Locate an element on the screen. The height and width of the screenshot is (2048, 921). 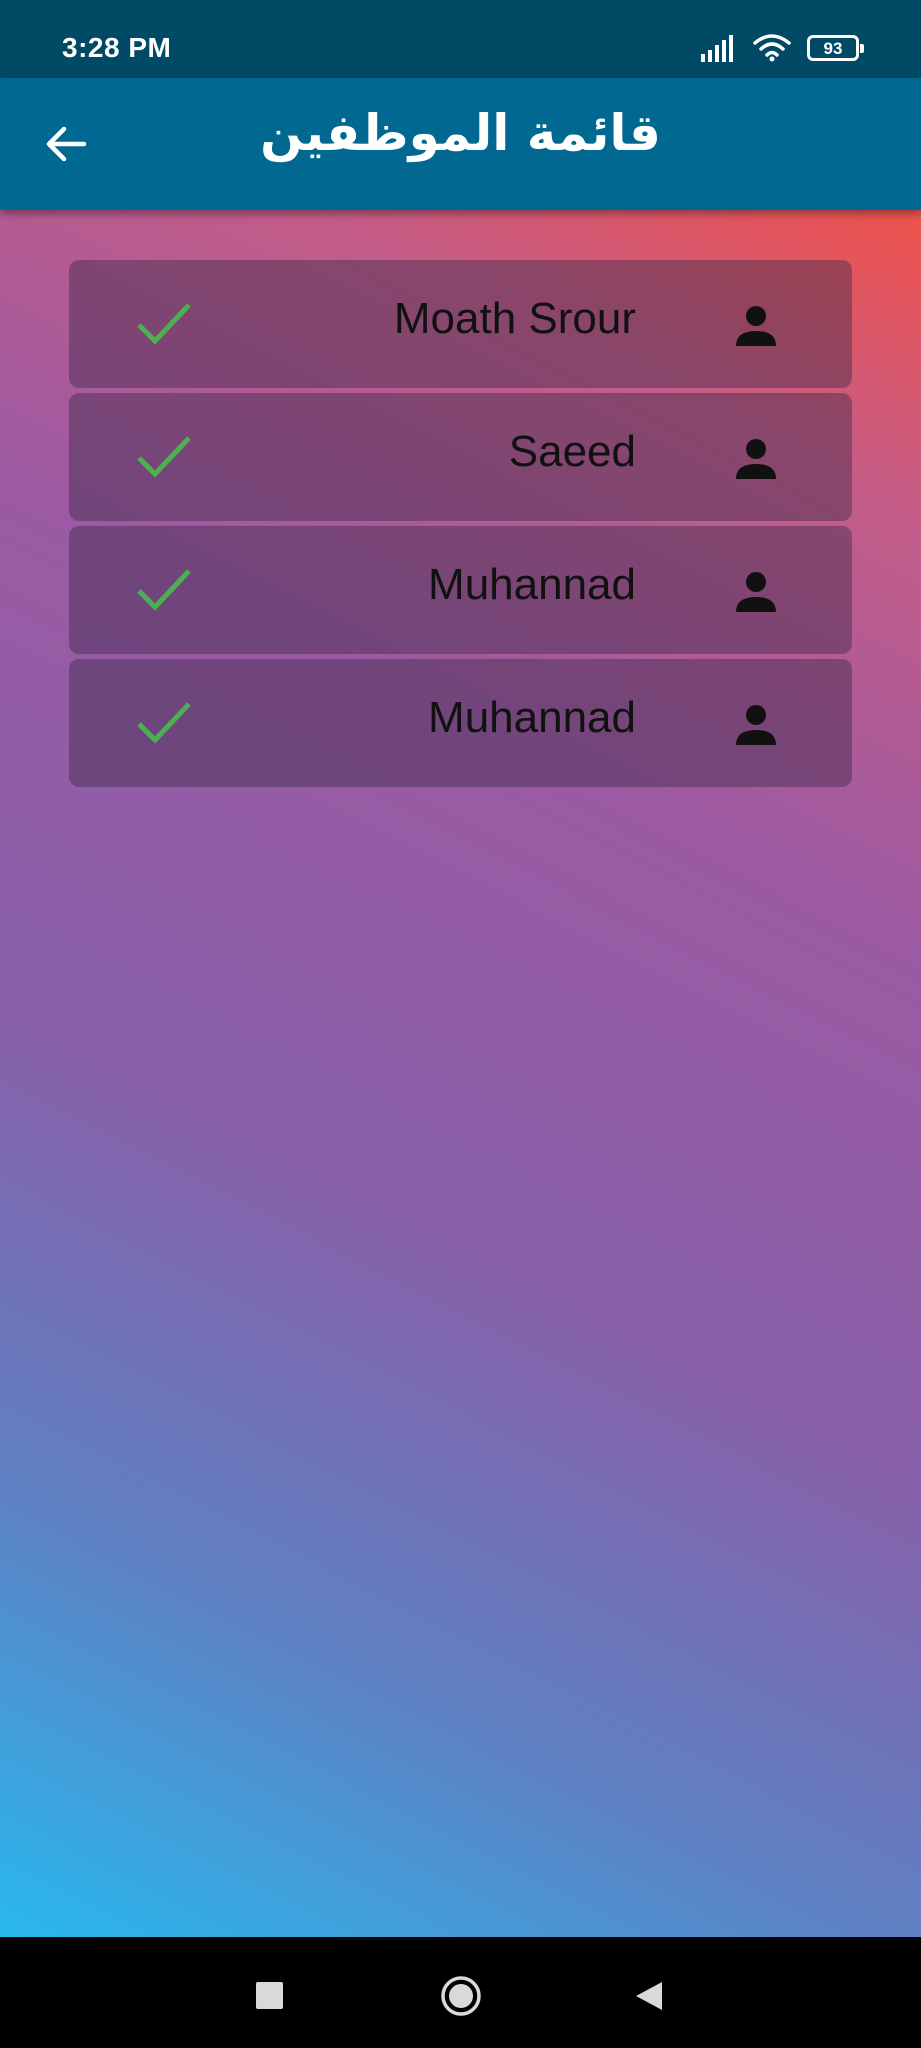
employee-name: Saeed is located at coordinates (572, 451).